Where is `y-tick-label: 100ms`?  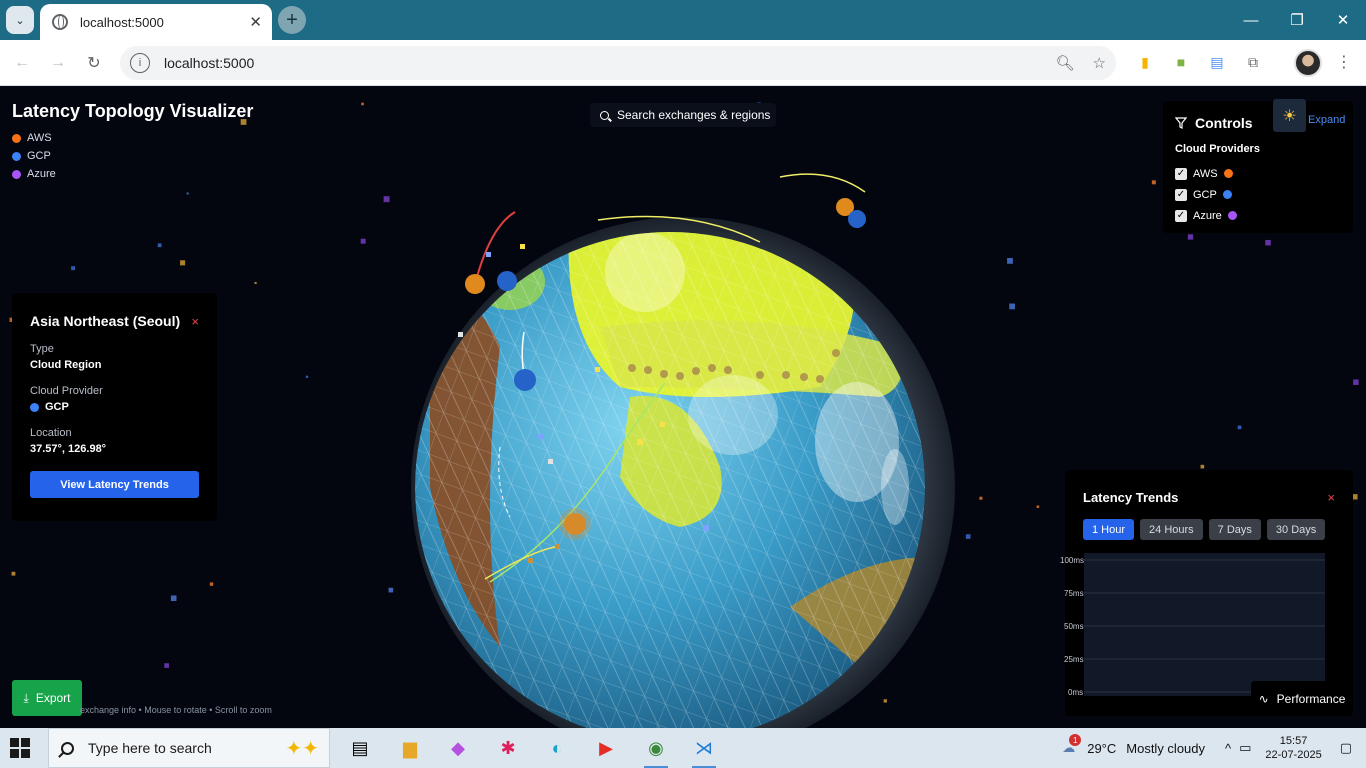 y-tick-label: 100ms is located at coordinates (1072, 560).